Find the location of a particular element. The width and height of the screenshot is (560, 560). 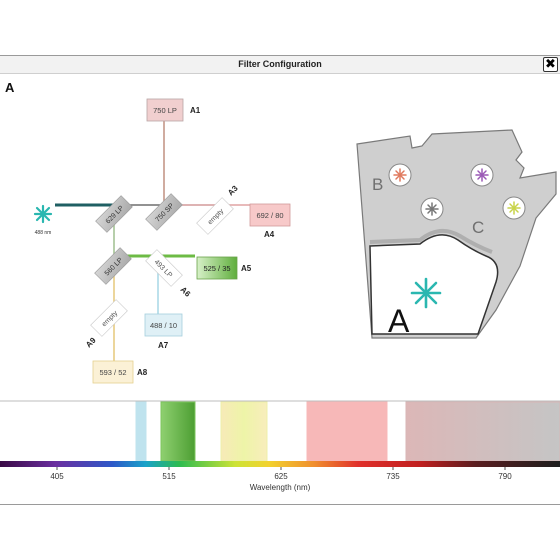

wavelength-rainbow-bar is located at coordinates (280, 464).